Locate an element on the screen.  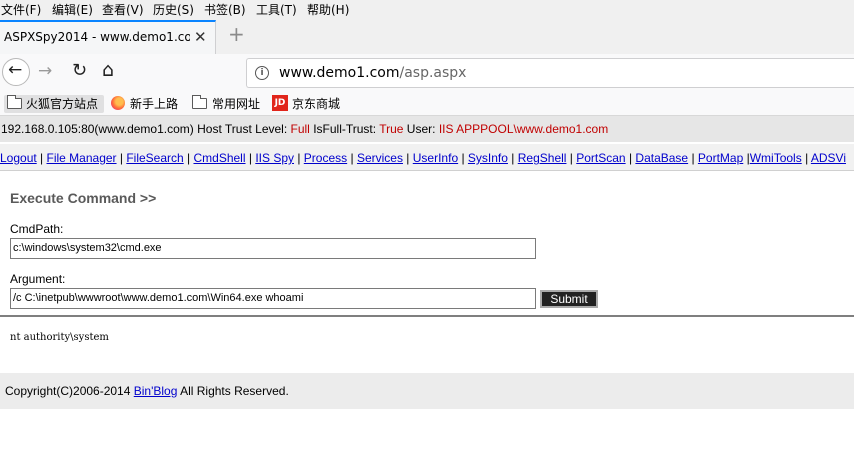
full-trust-label: IsFull-Trust: is located at coordinates (345, 129).